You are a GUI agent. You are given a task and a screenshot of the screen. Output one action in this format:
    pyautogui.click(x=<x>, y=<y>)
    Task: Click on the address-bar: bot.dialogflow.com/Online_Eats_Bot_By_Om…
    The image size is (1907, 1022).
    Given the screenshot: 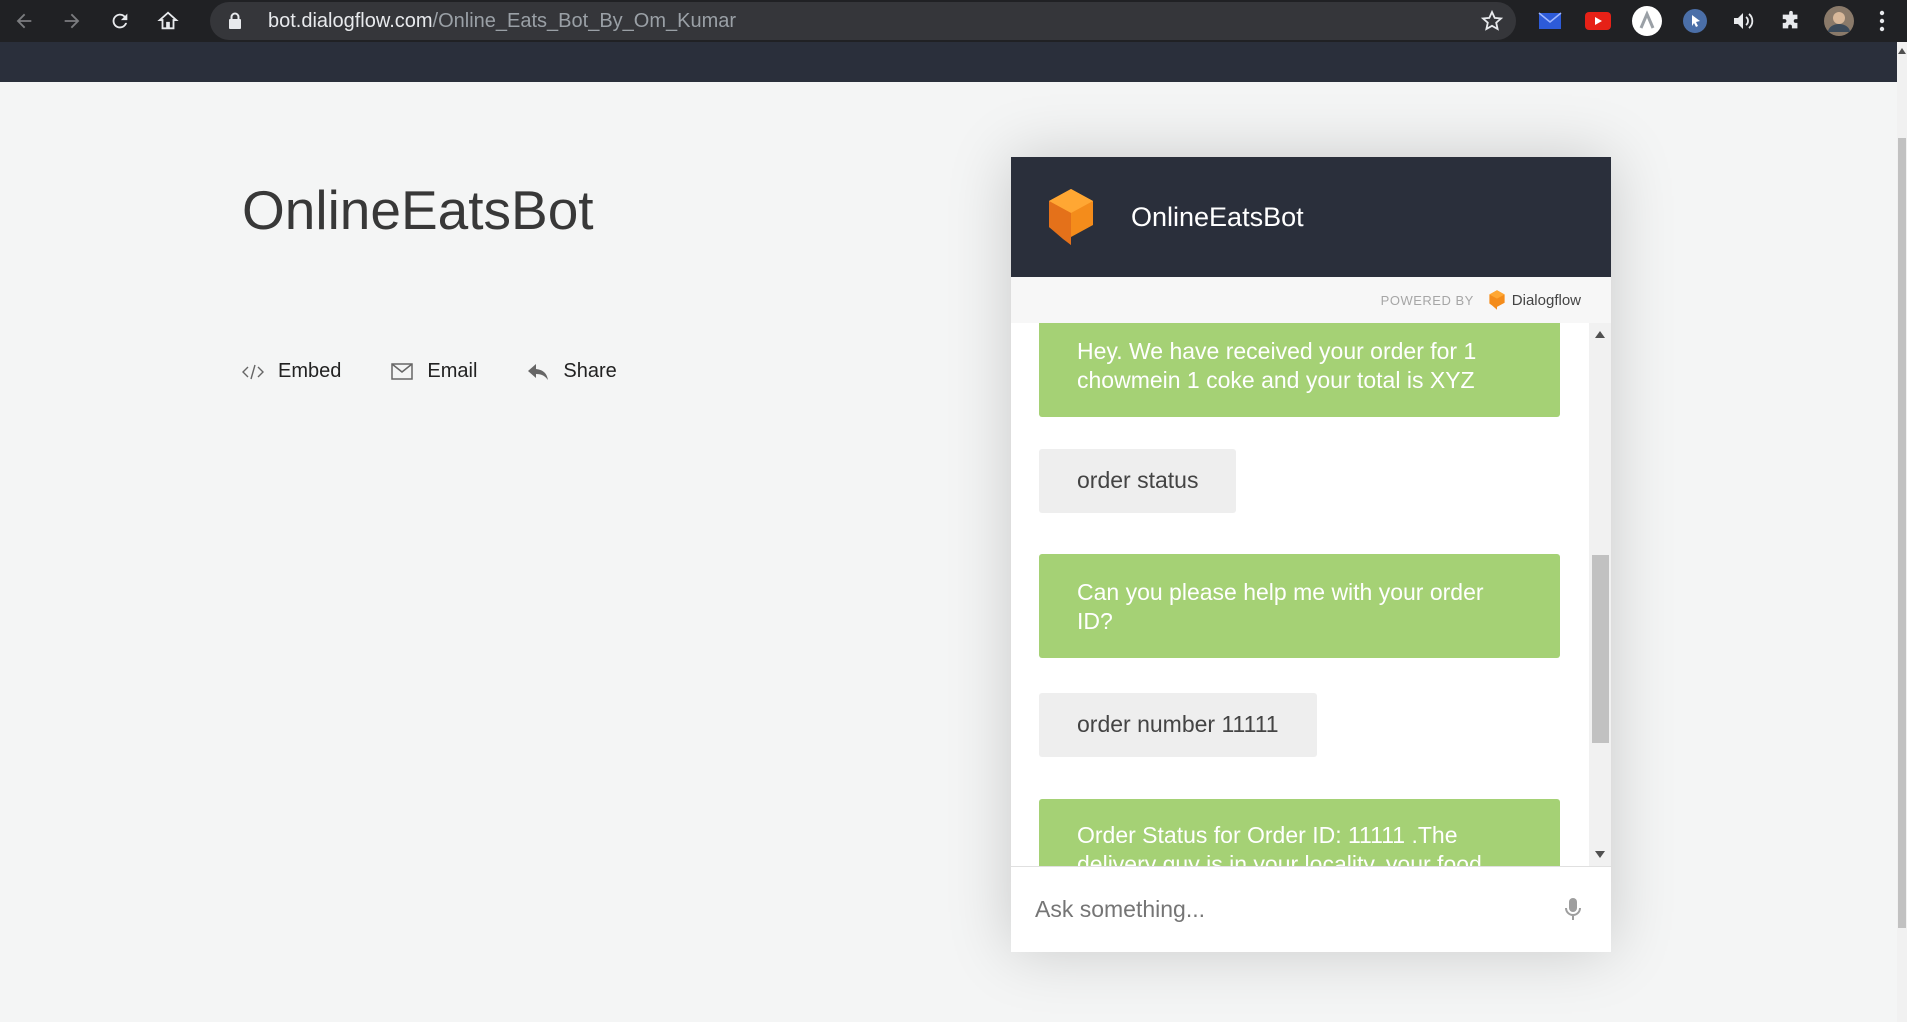 What is the action you would take?
    pyautogui.click(x=863, y=21)
    